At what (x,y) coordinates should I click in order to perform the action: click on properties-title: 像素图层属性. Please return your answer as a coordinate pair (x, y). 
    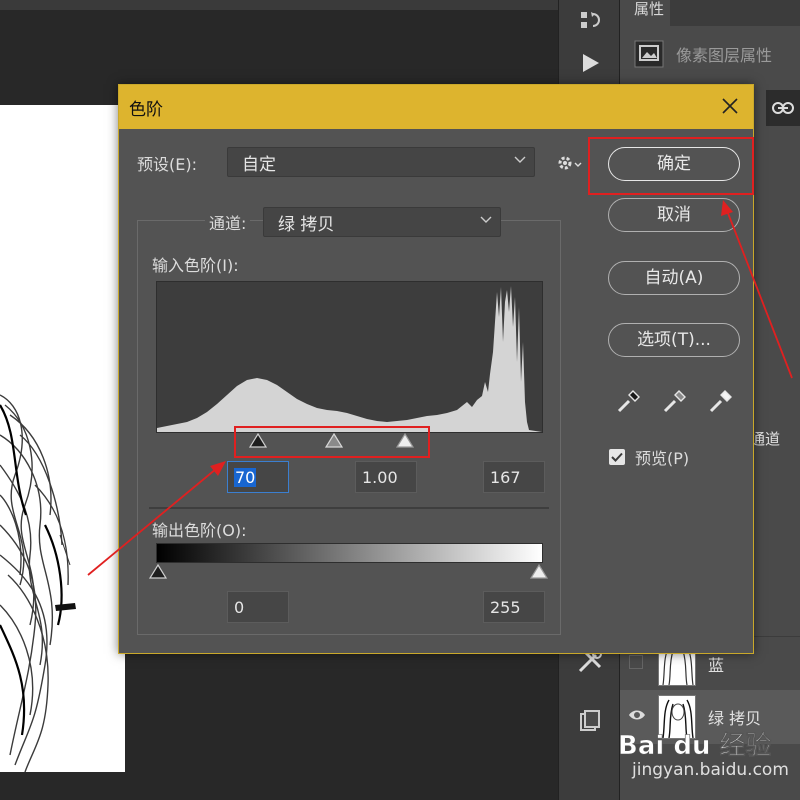
    Looking at the image, I should click on (724, 55).